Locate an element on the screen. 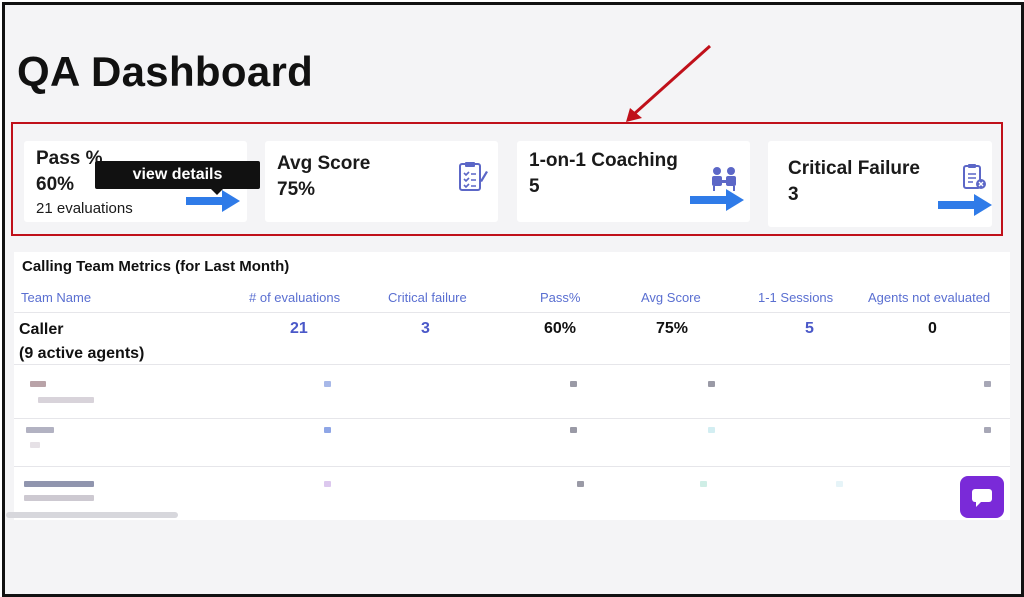 The height and width of the screenshot is (597, 1024). col-avg-score: Avg Score is located at coordinates (671, 297).